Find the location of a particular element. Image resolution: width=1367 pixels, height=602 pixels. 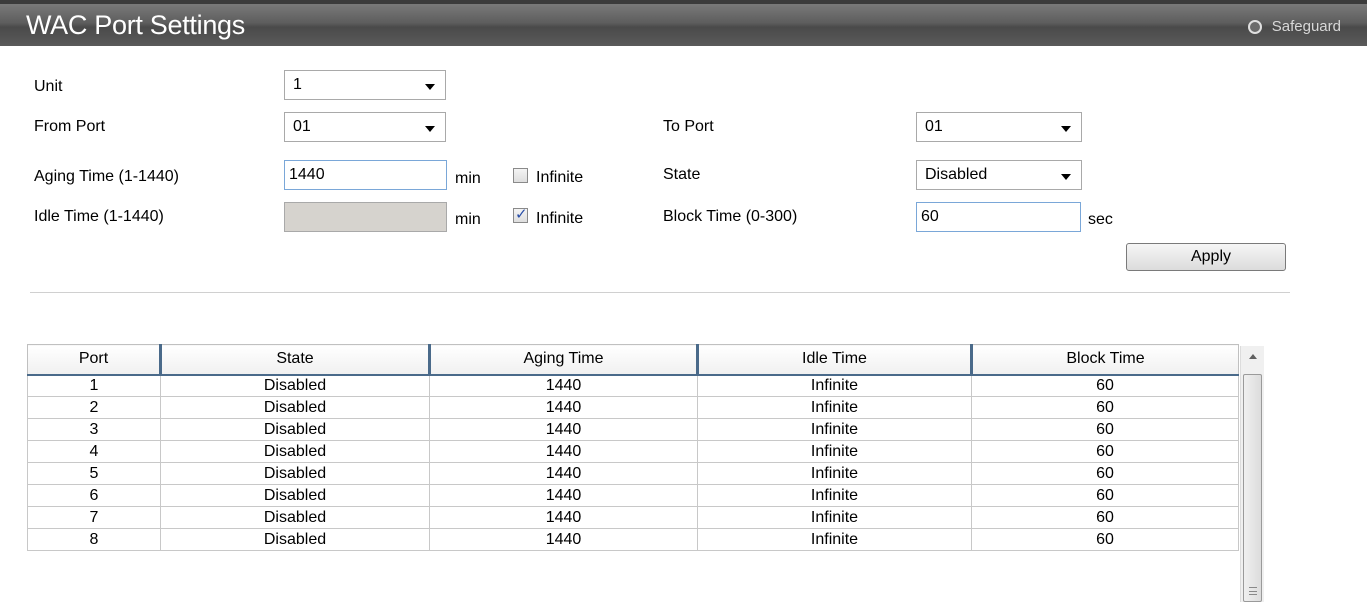

cell-port: 4 is located at coordinates (94, 451).